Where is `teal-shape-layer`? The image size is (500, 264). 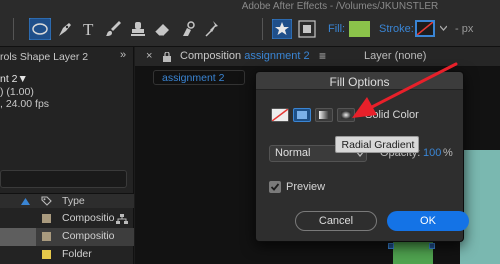
teal-shape-layer is located at coordinates (480, 207).